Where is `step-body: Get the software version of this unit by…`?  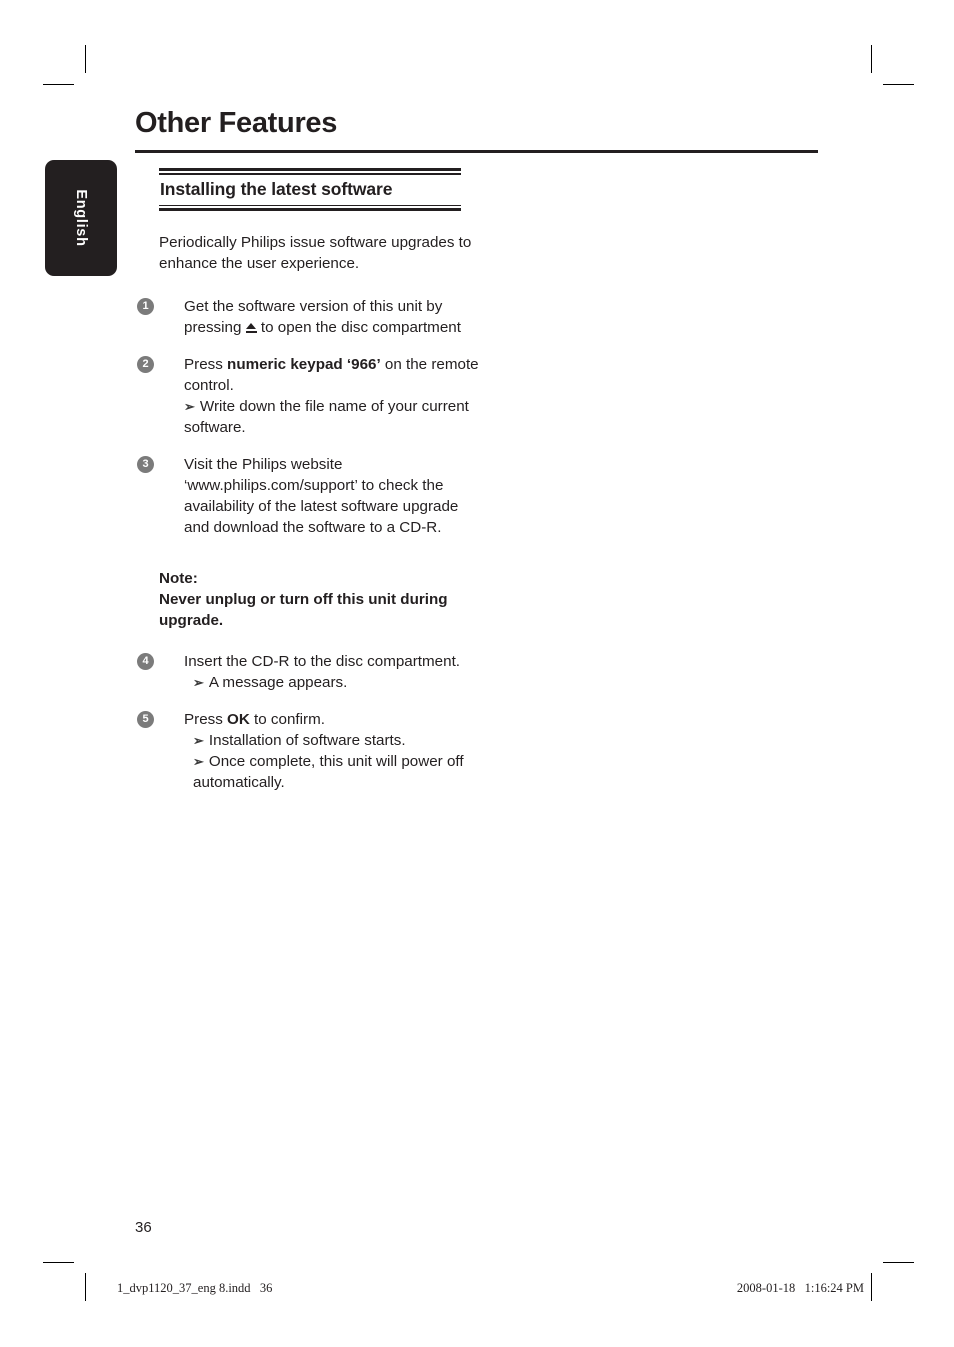
step-body: Get the software version of this unit by… is located at coordinates (331, 317).